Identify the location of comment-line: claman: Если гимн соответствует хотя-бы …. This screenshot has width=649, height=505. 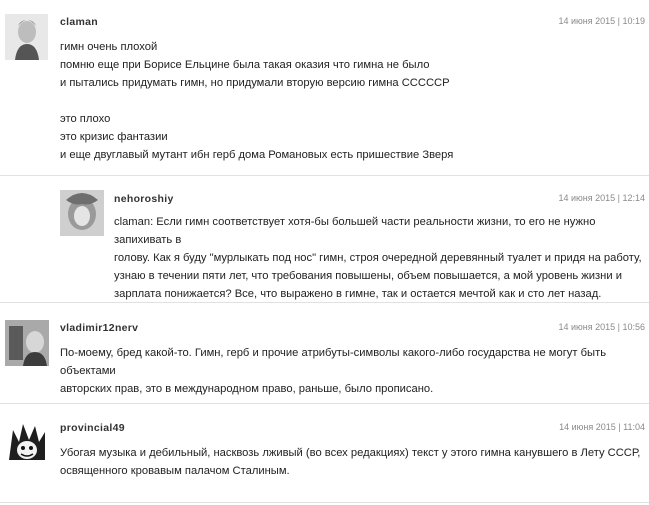
(356, 231).